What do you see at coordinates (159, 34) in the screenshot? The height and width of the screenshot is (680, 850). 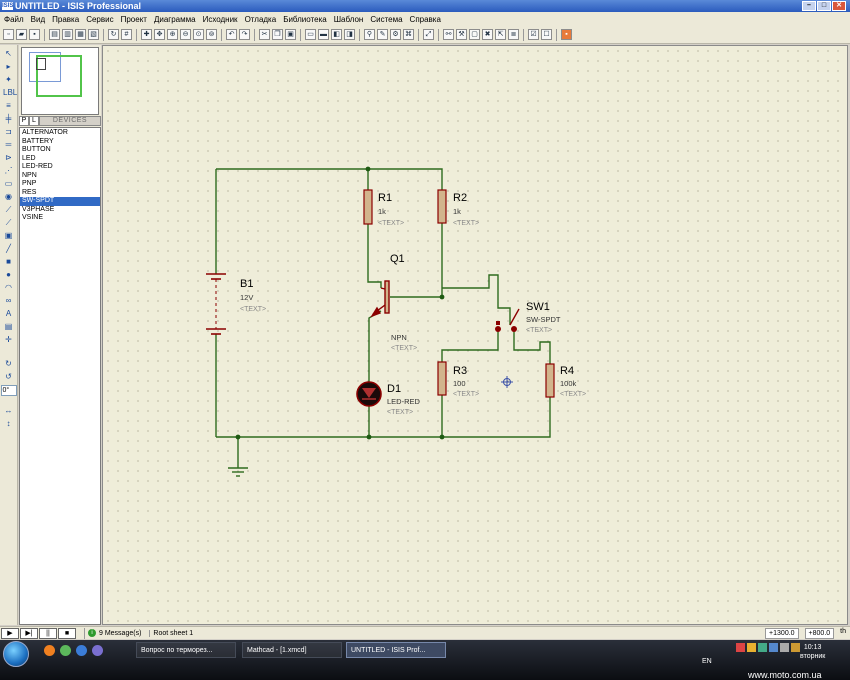 I see `pan-icon: ✥` at bounding box center [159, 34].